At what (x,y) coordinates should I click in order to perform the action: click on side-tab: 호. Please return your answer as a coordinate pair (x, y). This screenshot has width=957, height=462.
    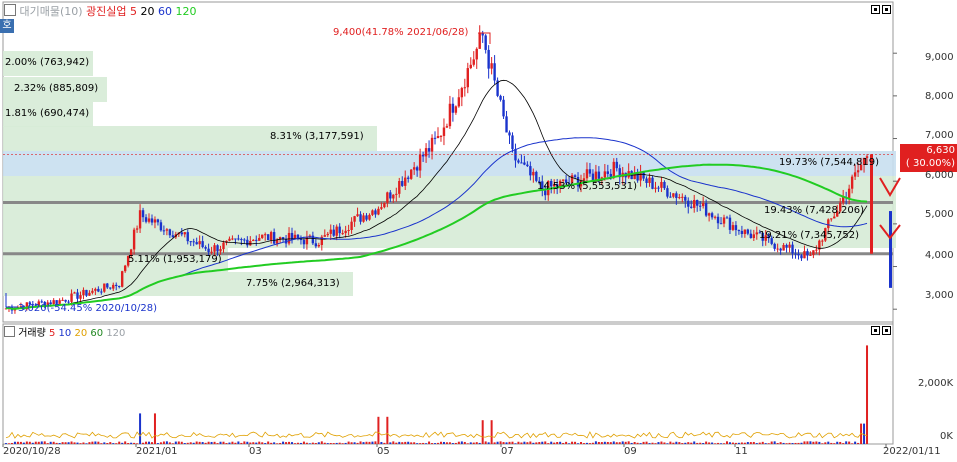
    Looking at the image, I should click on (7, 26).